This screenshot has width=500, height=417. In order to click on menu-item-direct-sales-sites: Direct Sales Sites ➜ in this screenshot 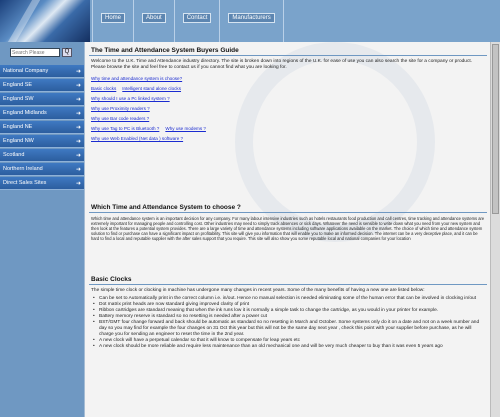, I will do `click(42, 183)`.